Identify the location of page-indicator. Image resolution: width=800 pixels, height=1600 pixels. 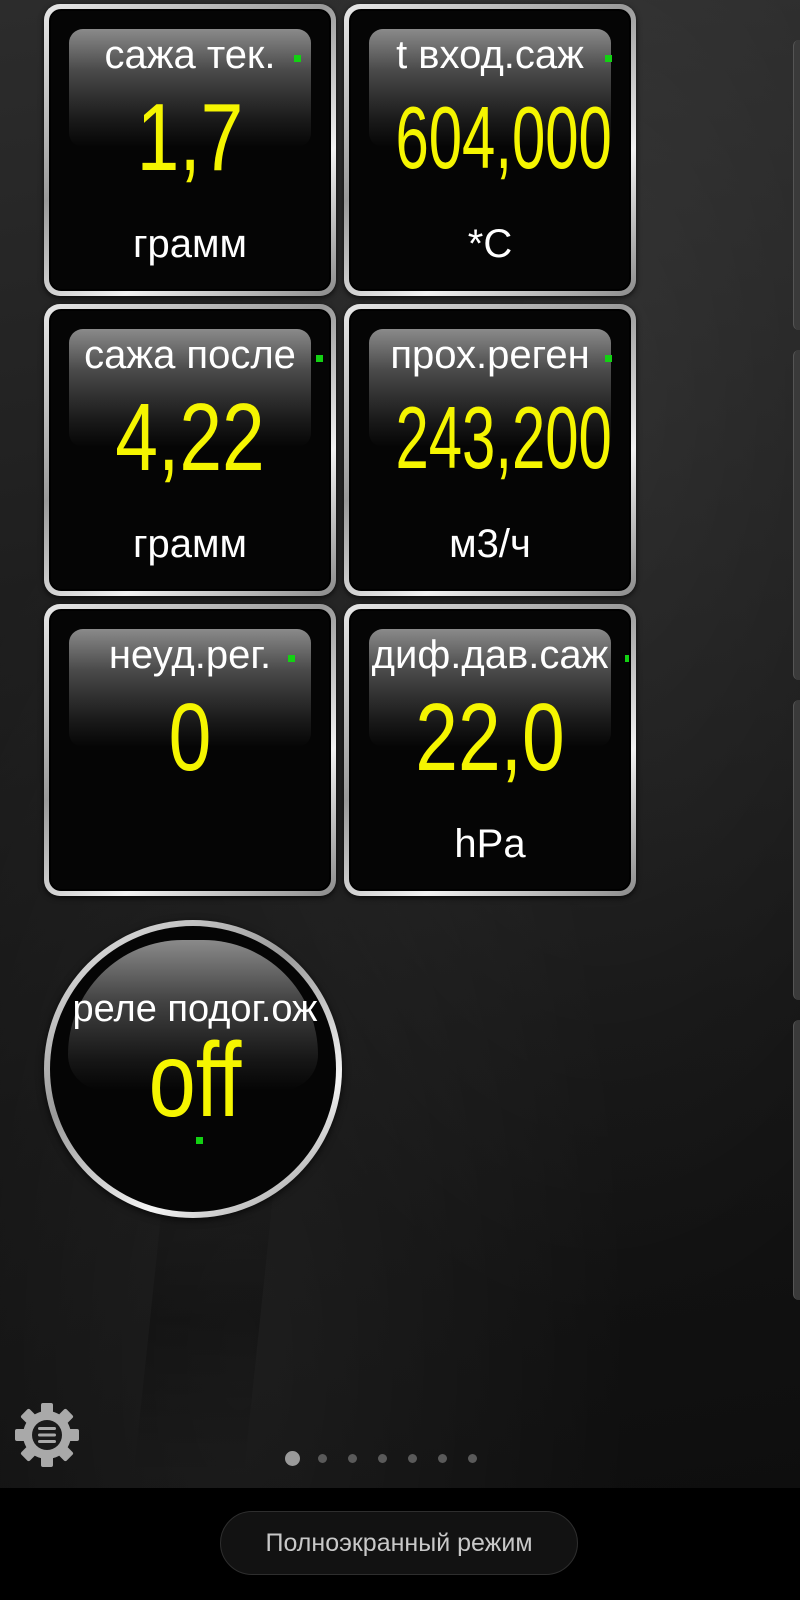
(400, 1458).